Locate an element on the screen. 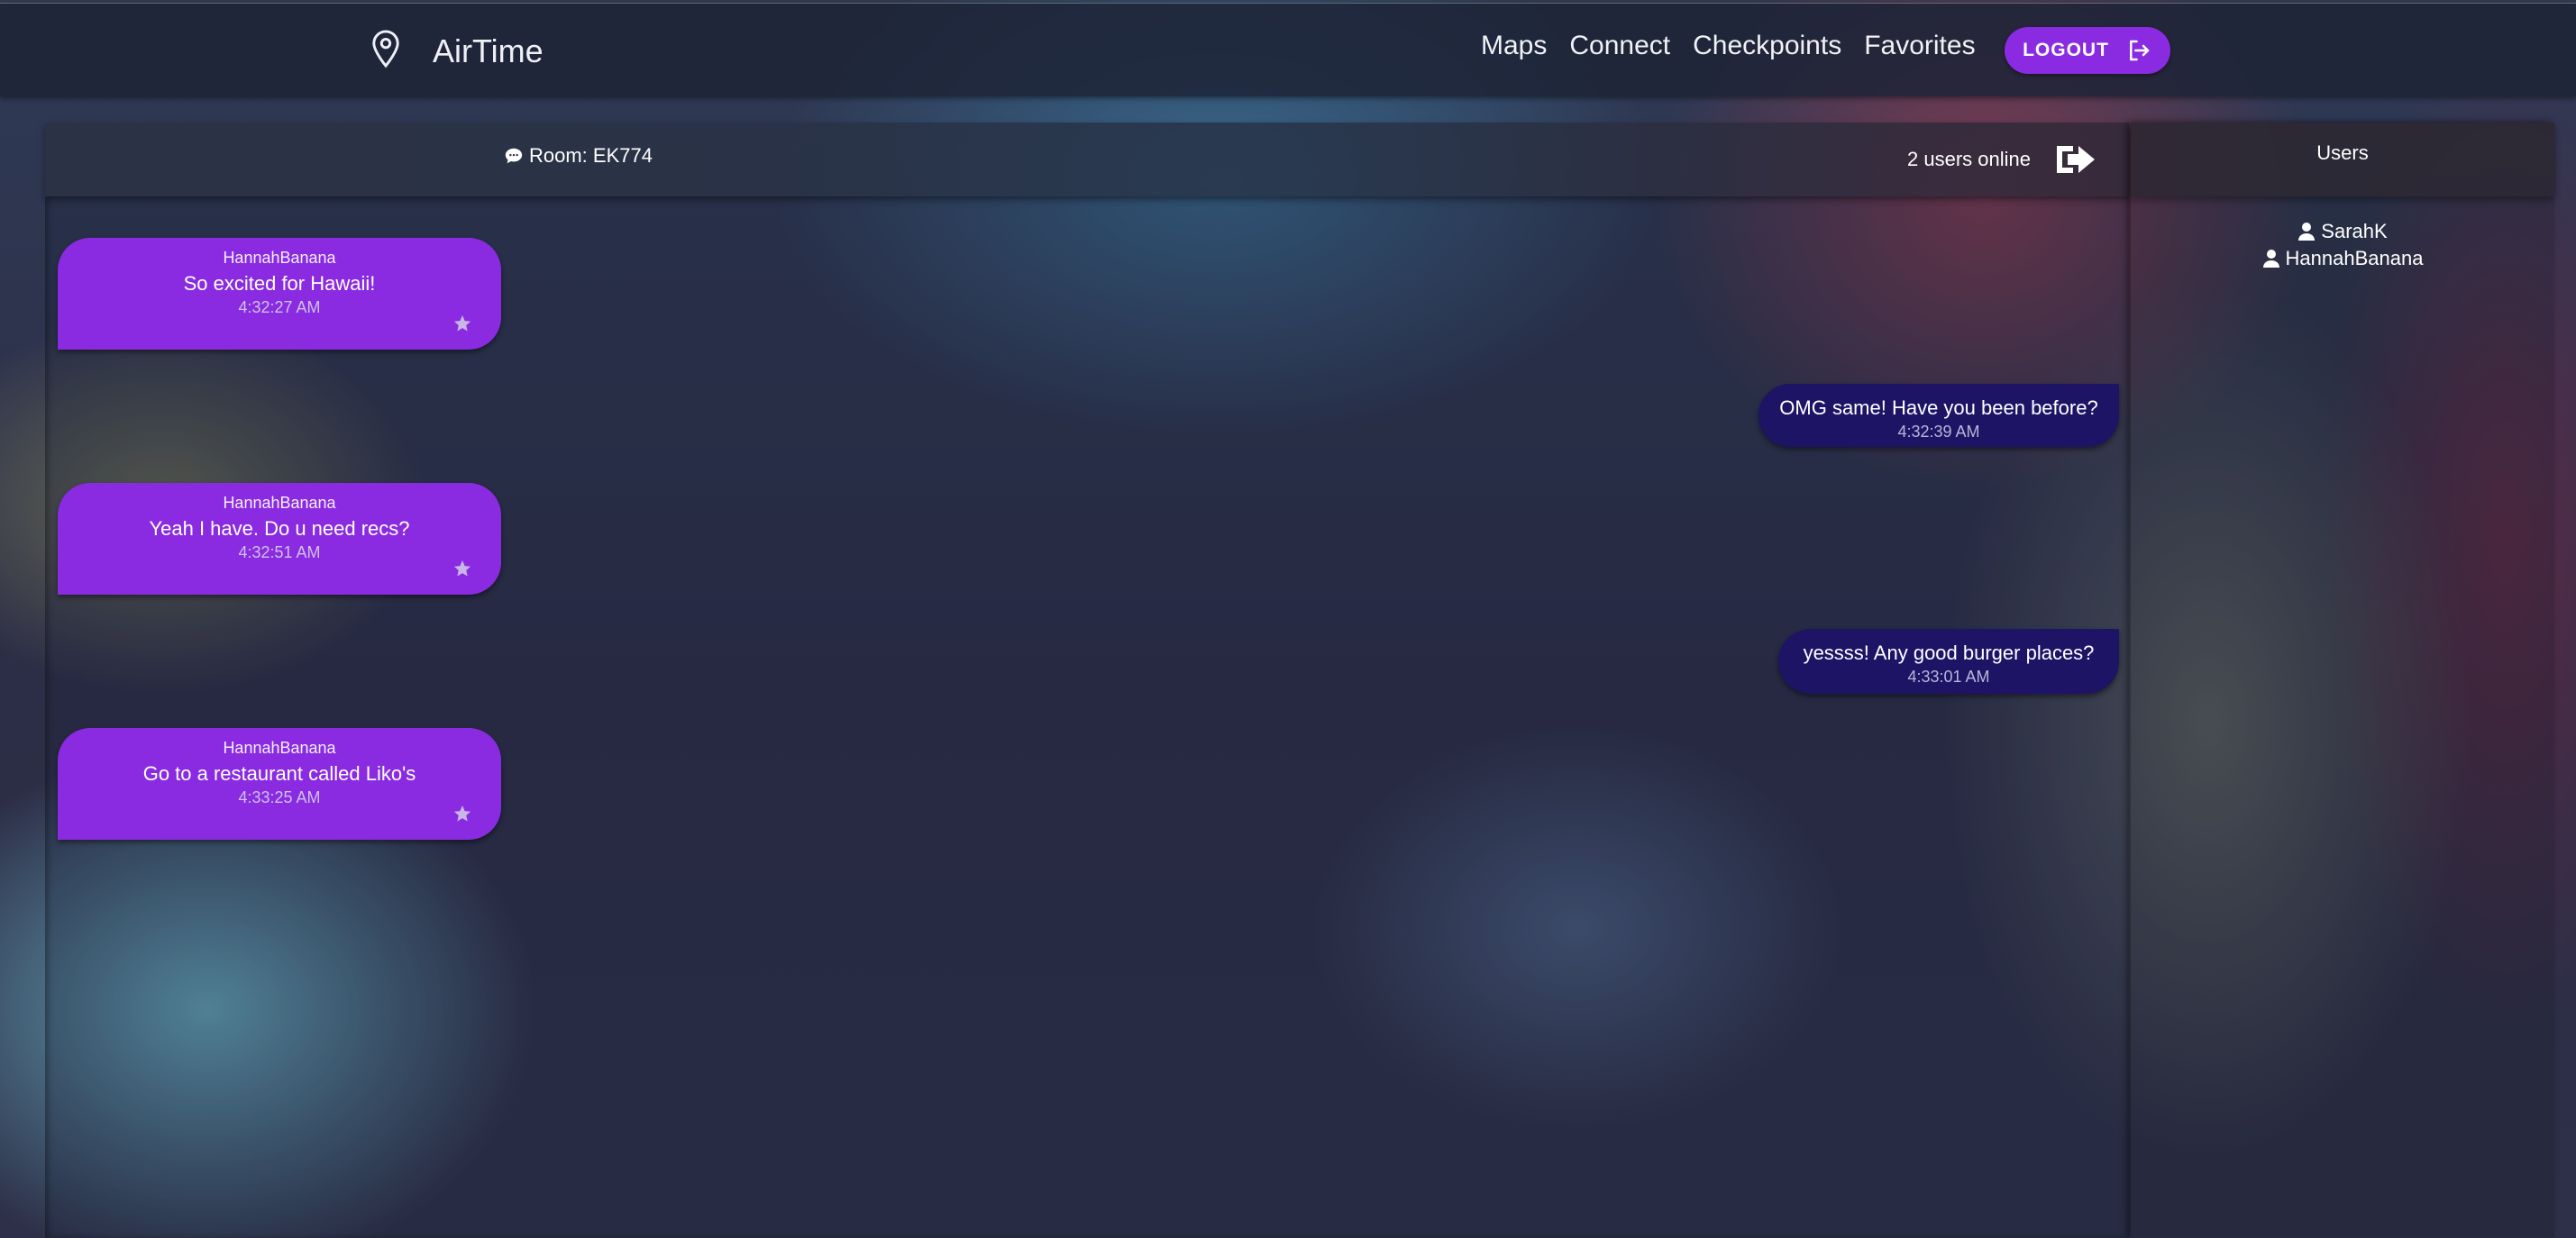 This screenshot has width=2576, height=1238. message-text: yessss! Any good burger places? is located at coordinates (1949, 653).